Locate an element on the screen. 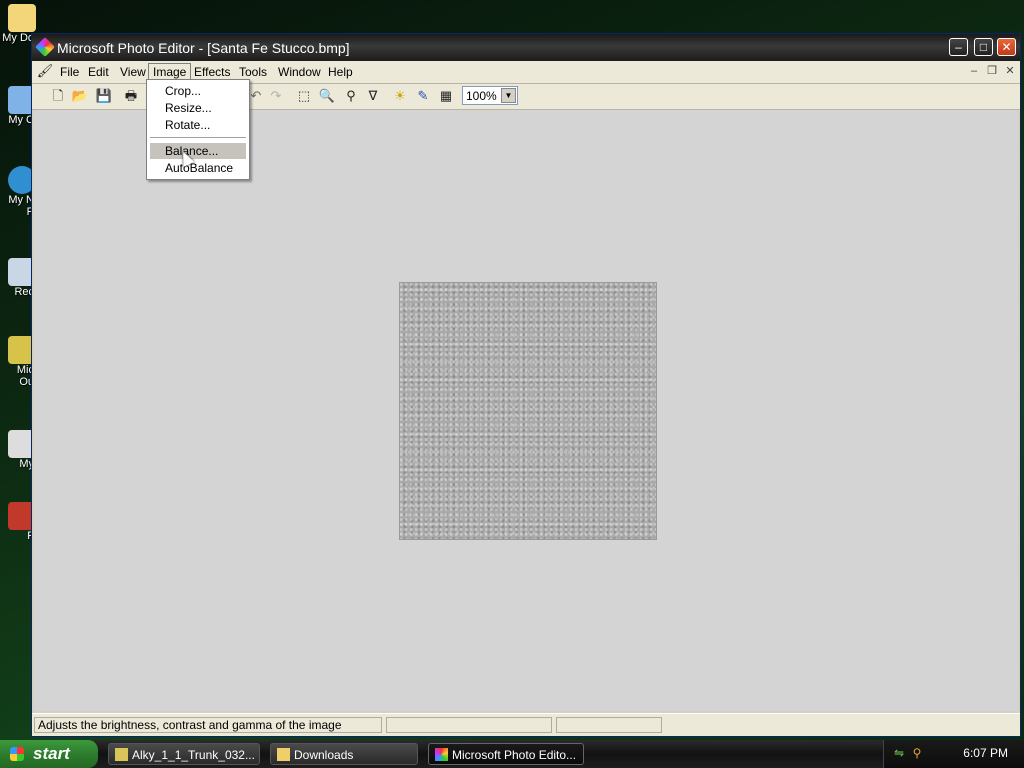  archive-icon is located at coordinates (121, 754).